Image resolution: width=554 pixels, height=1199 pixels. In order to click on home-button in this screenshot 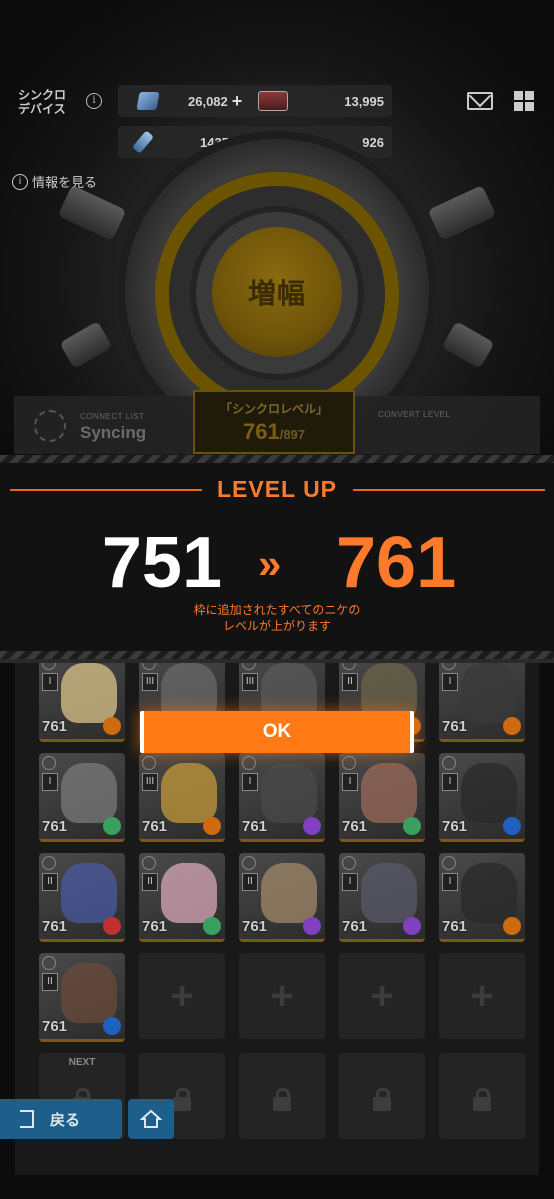, I will do `click(151, 1119)`.